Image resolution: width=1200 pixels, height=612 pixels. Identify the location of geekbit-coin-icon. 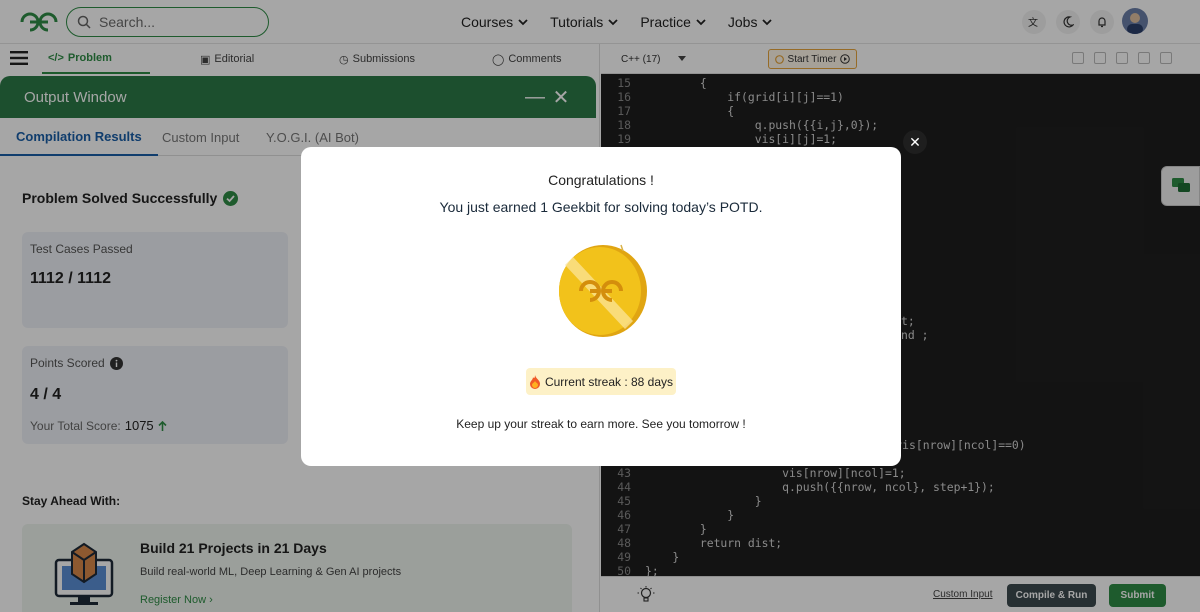
(603, 290).